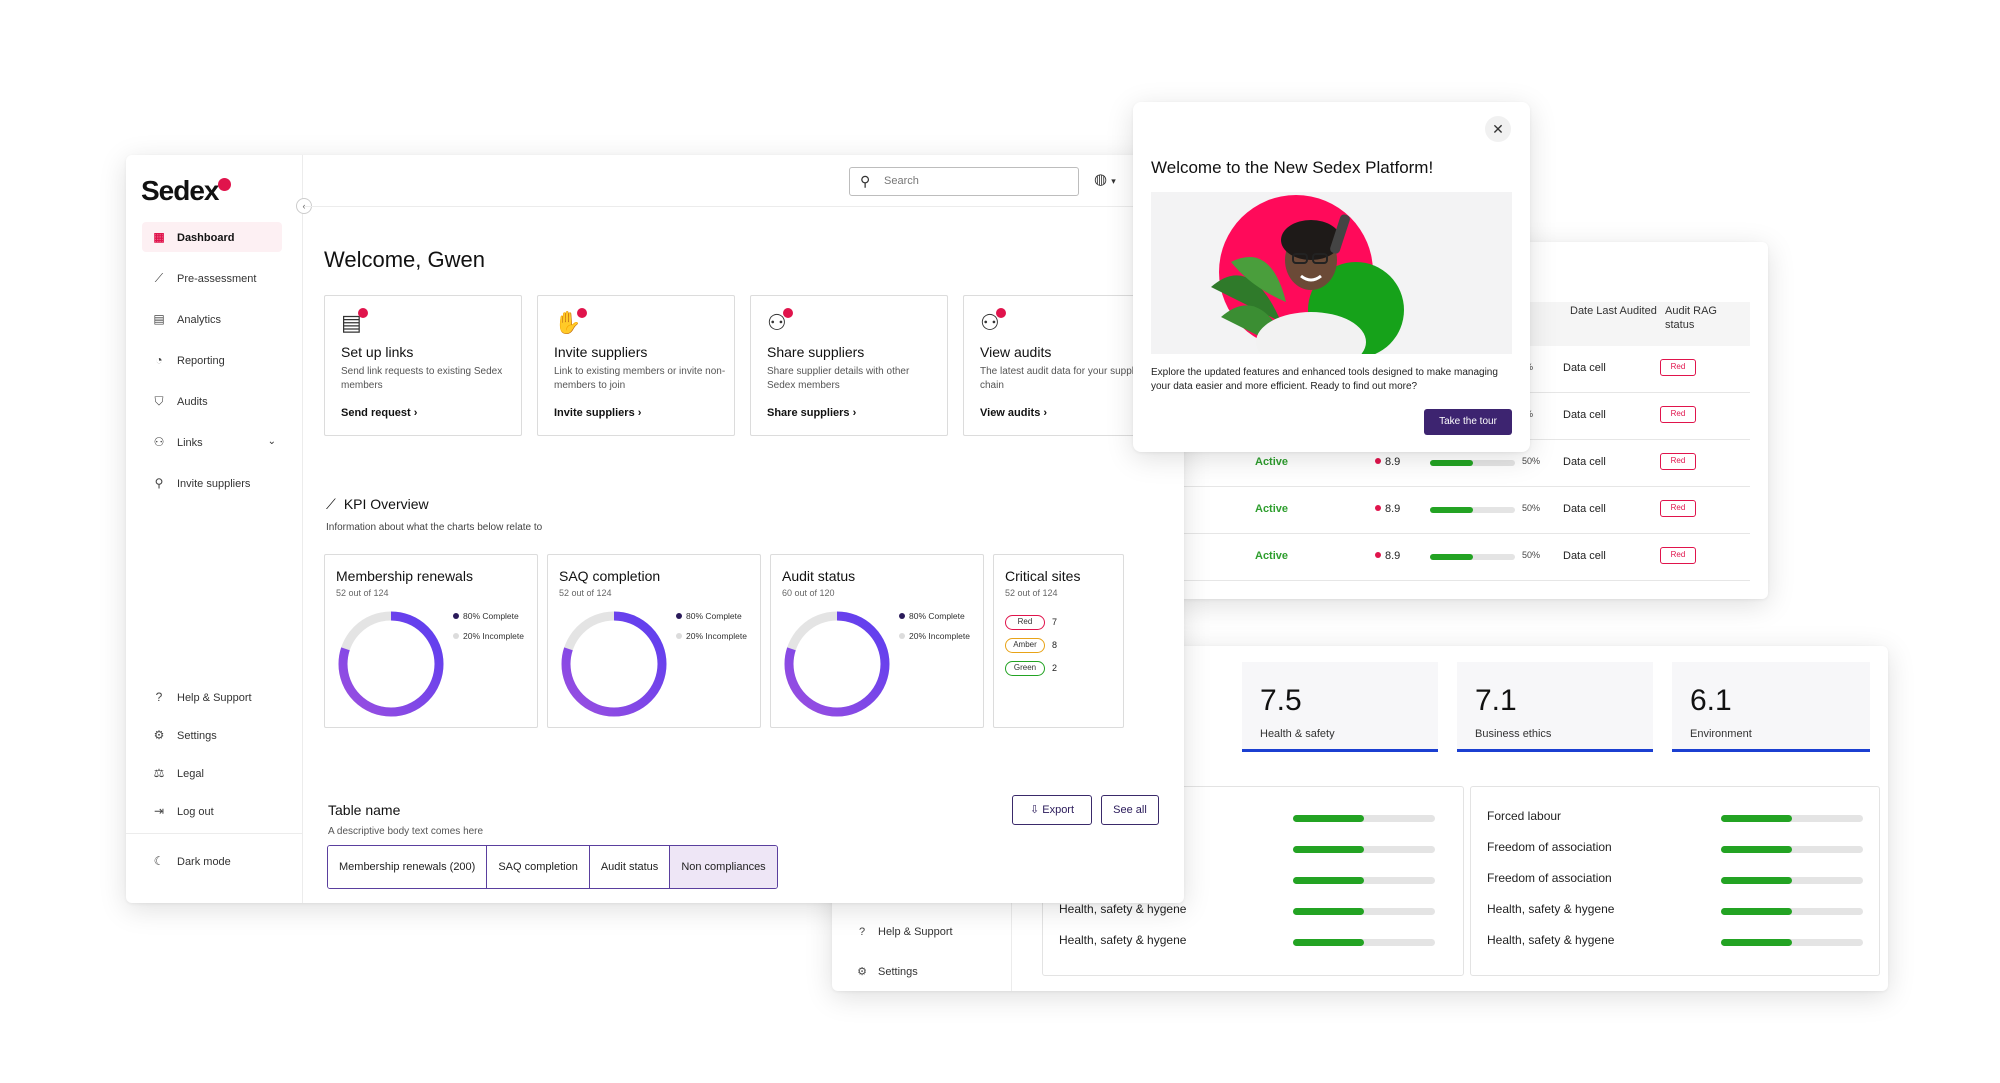 Image resolution: width=2000 pixels, height=1083 pixels. I want to click on sidebar-item-label: Invite suppliers, so click(214, 484).